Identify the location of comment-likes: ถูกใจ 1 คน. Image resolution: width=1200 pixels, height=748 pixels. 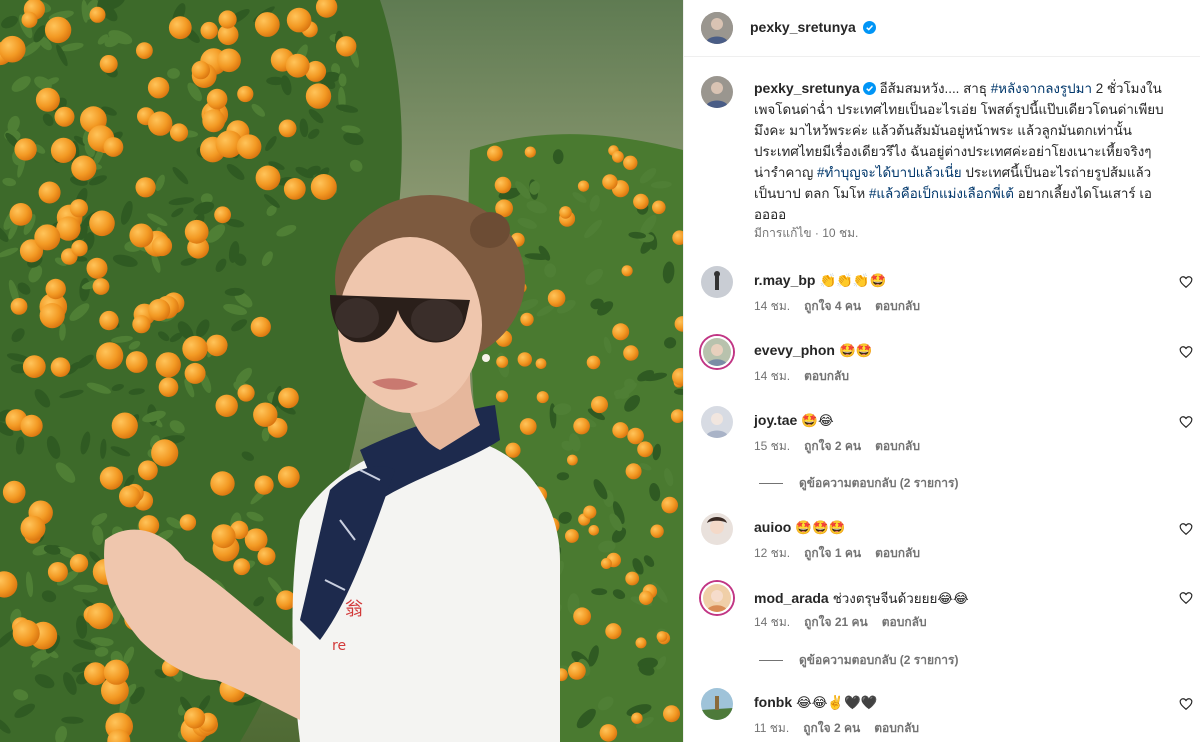
(832, 553).